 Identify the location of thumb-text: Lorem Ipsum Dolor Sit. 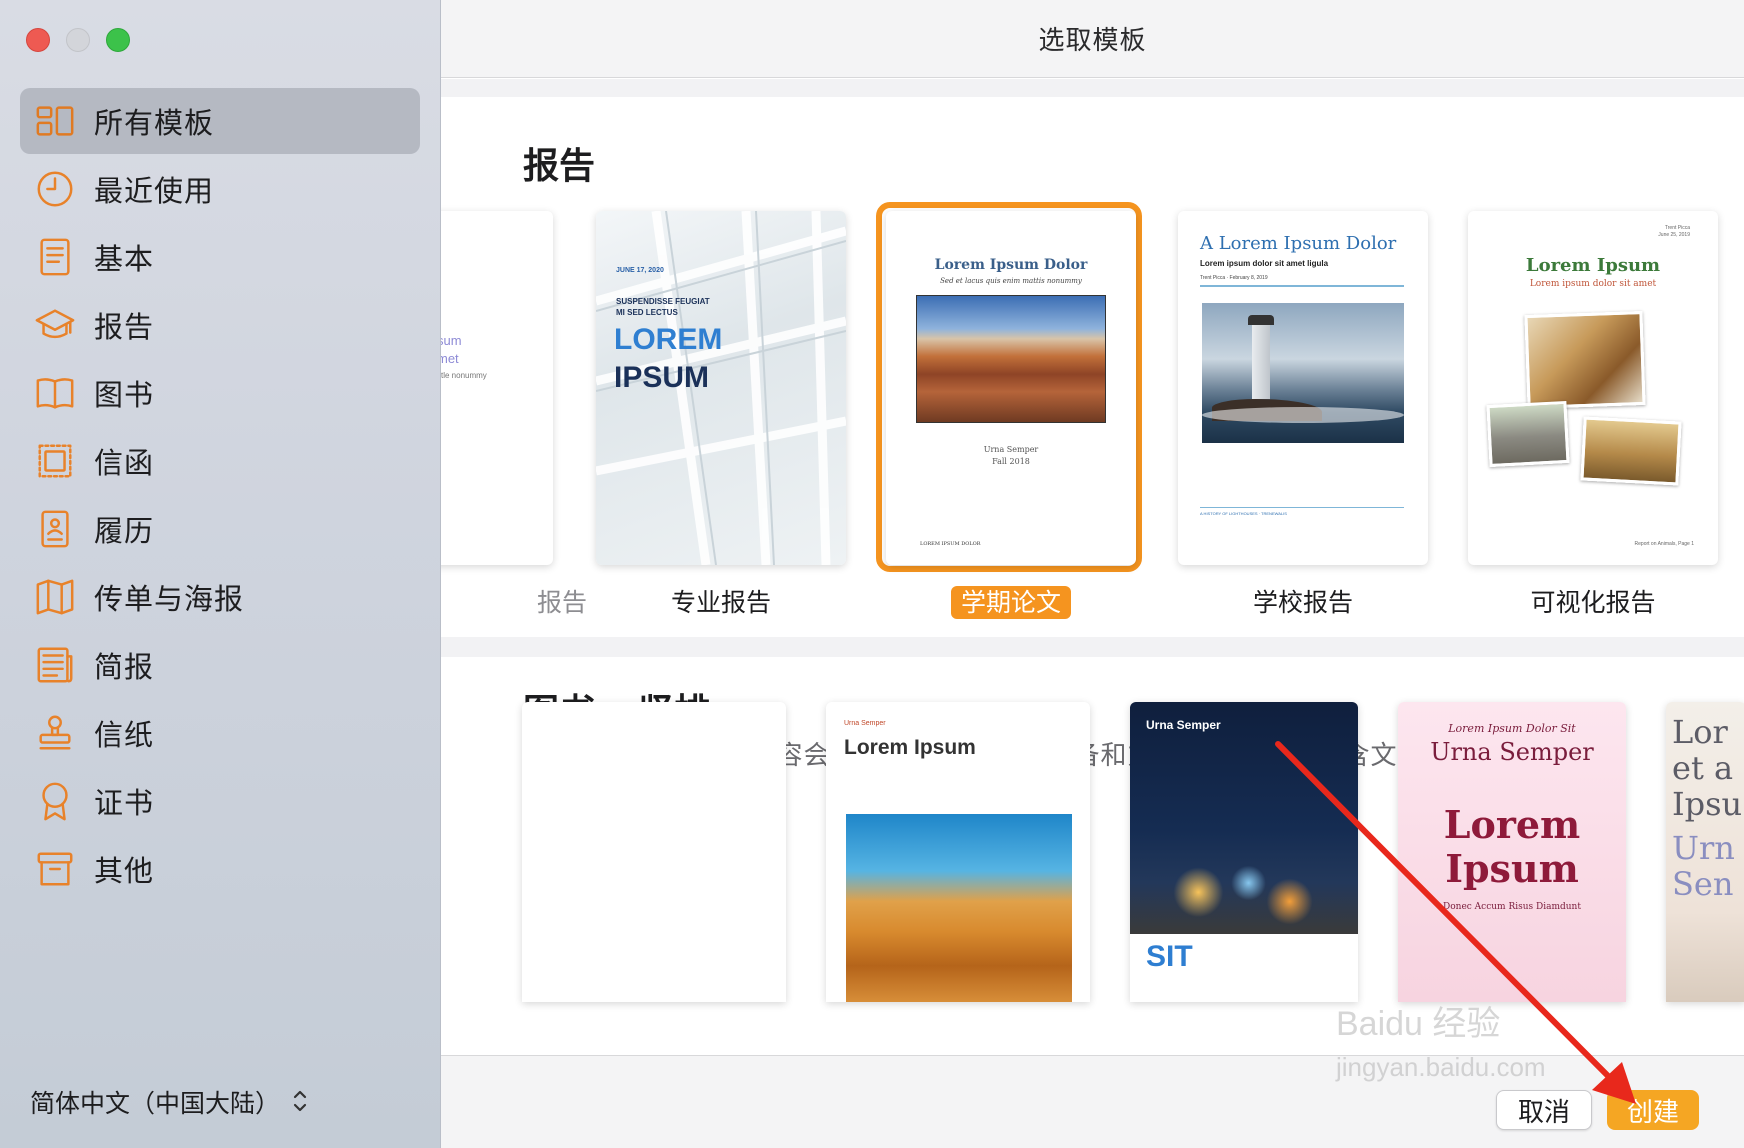
(1512, 728).